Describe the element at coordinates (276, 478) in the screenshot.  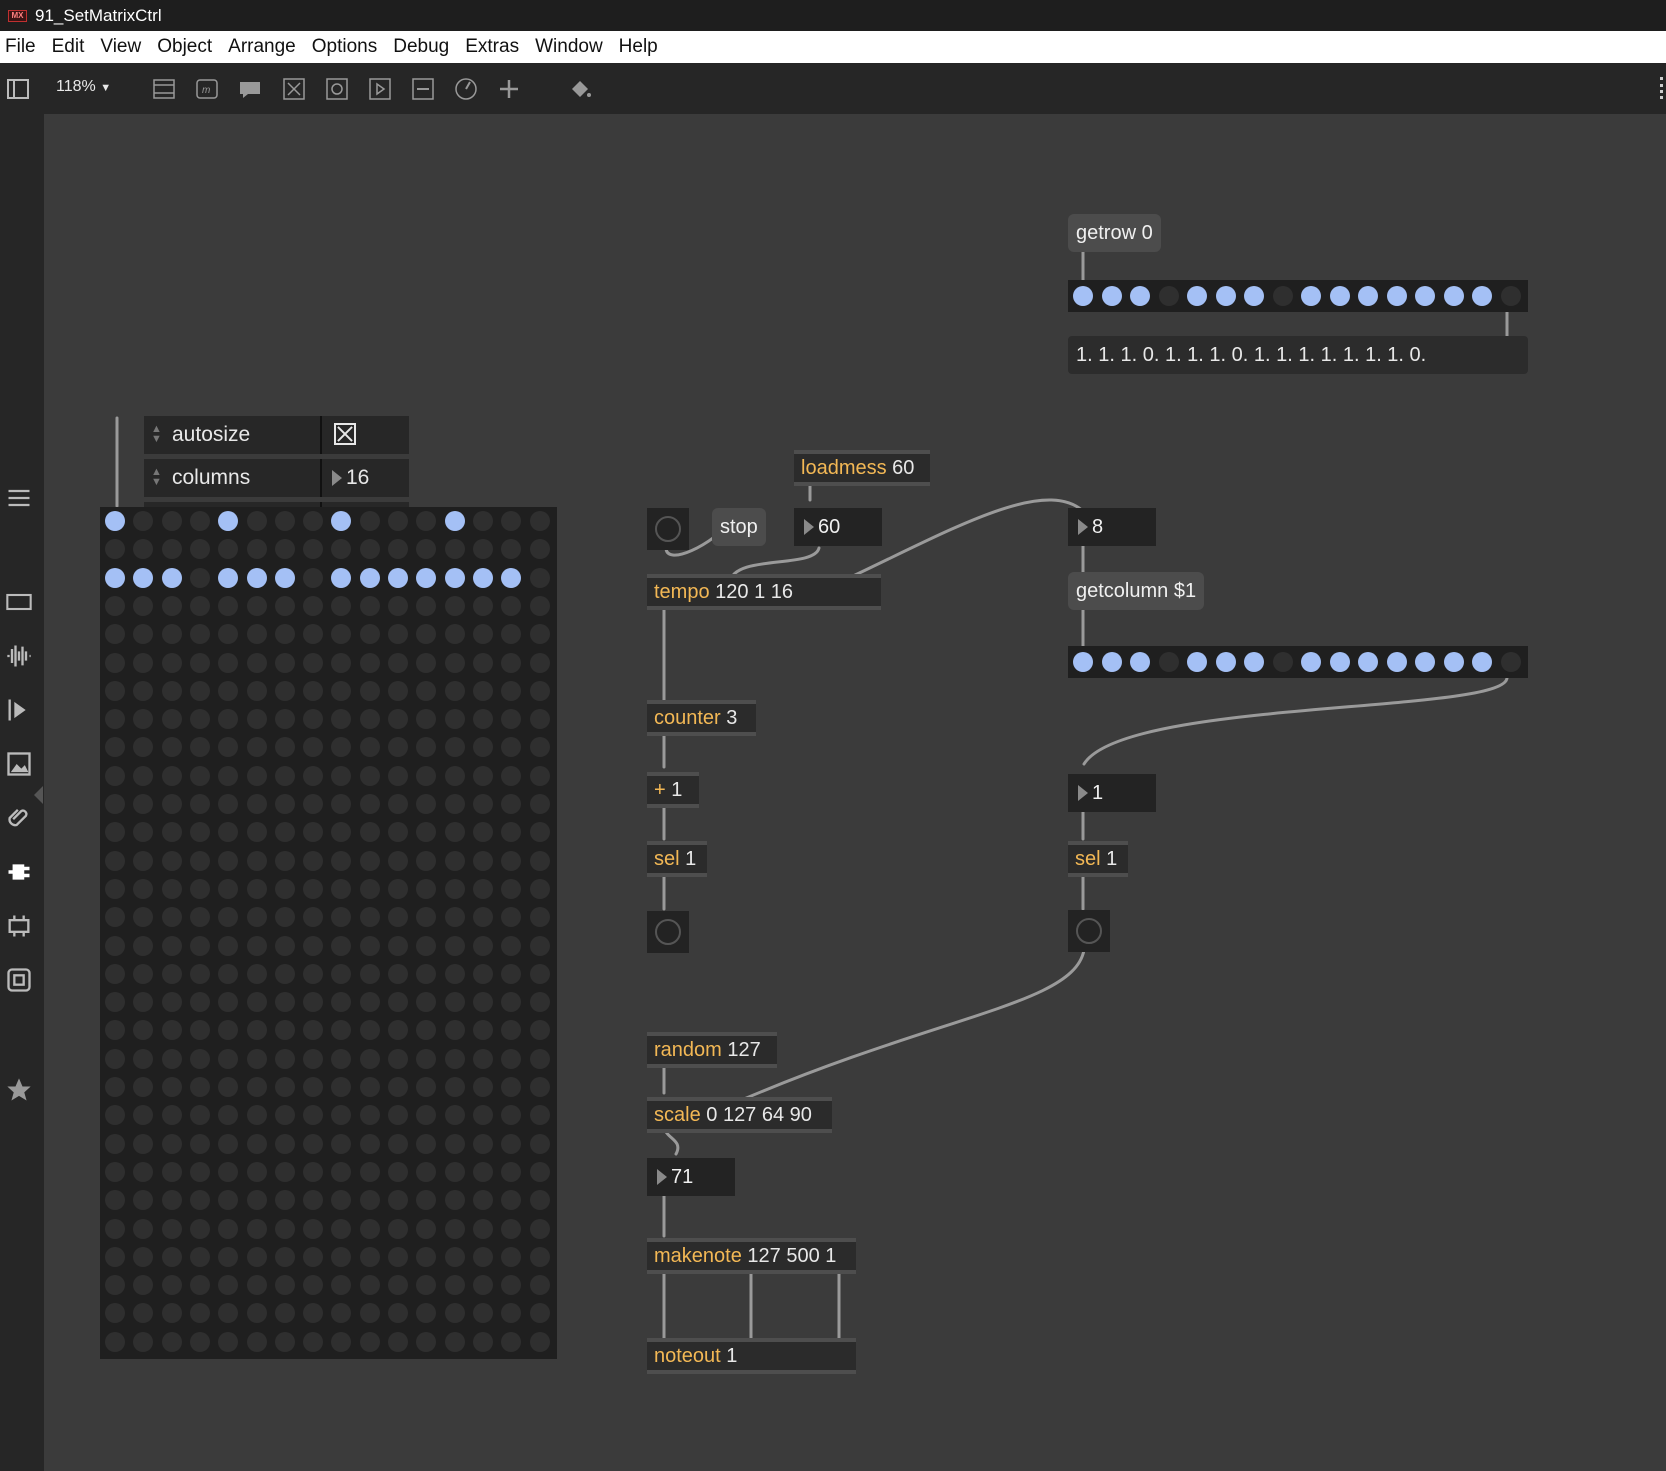
I see `inspector-columns: ▲ ▼ columns 16` at that location.